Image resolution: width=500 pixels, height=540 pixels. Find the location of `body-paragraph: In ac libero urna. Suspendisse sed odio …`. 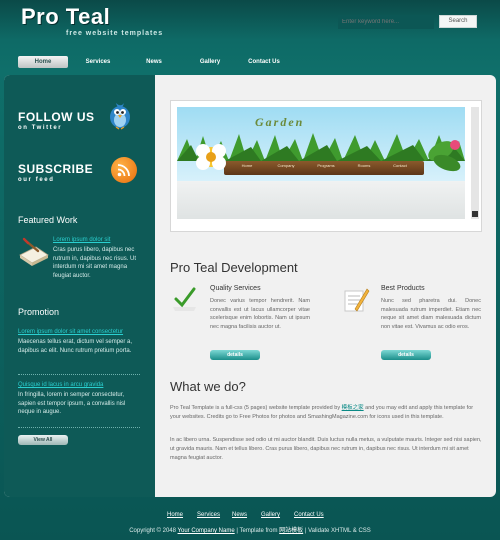

body-paragraph: In ac libero urna. Suspendisse sed odio … is located at coordinates (326, 449).